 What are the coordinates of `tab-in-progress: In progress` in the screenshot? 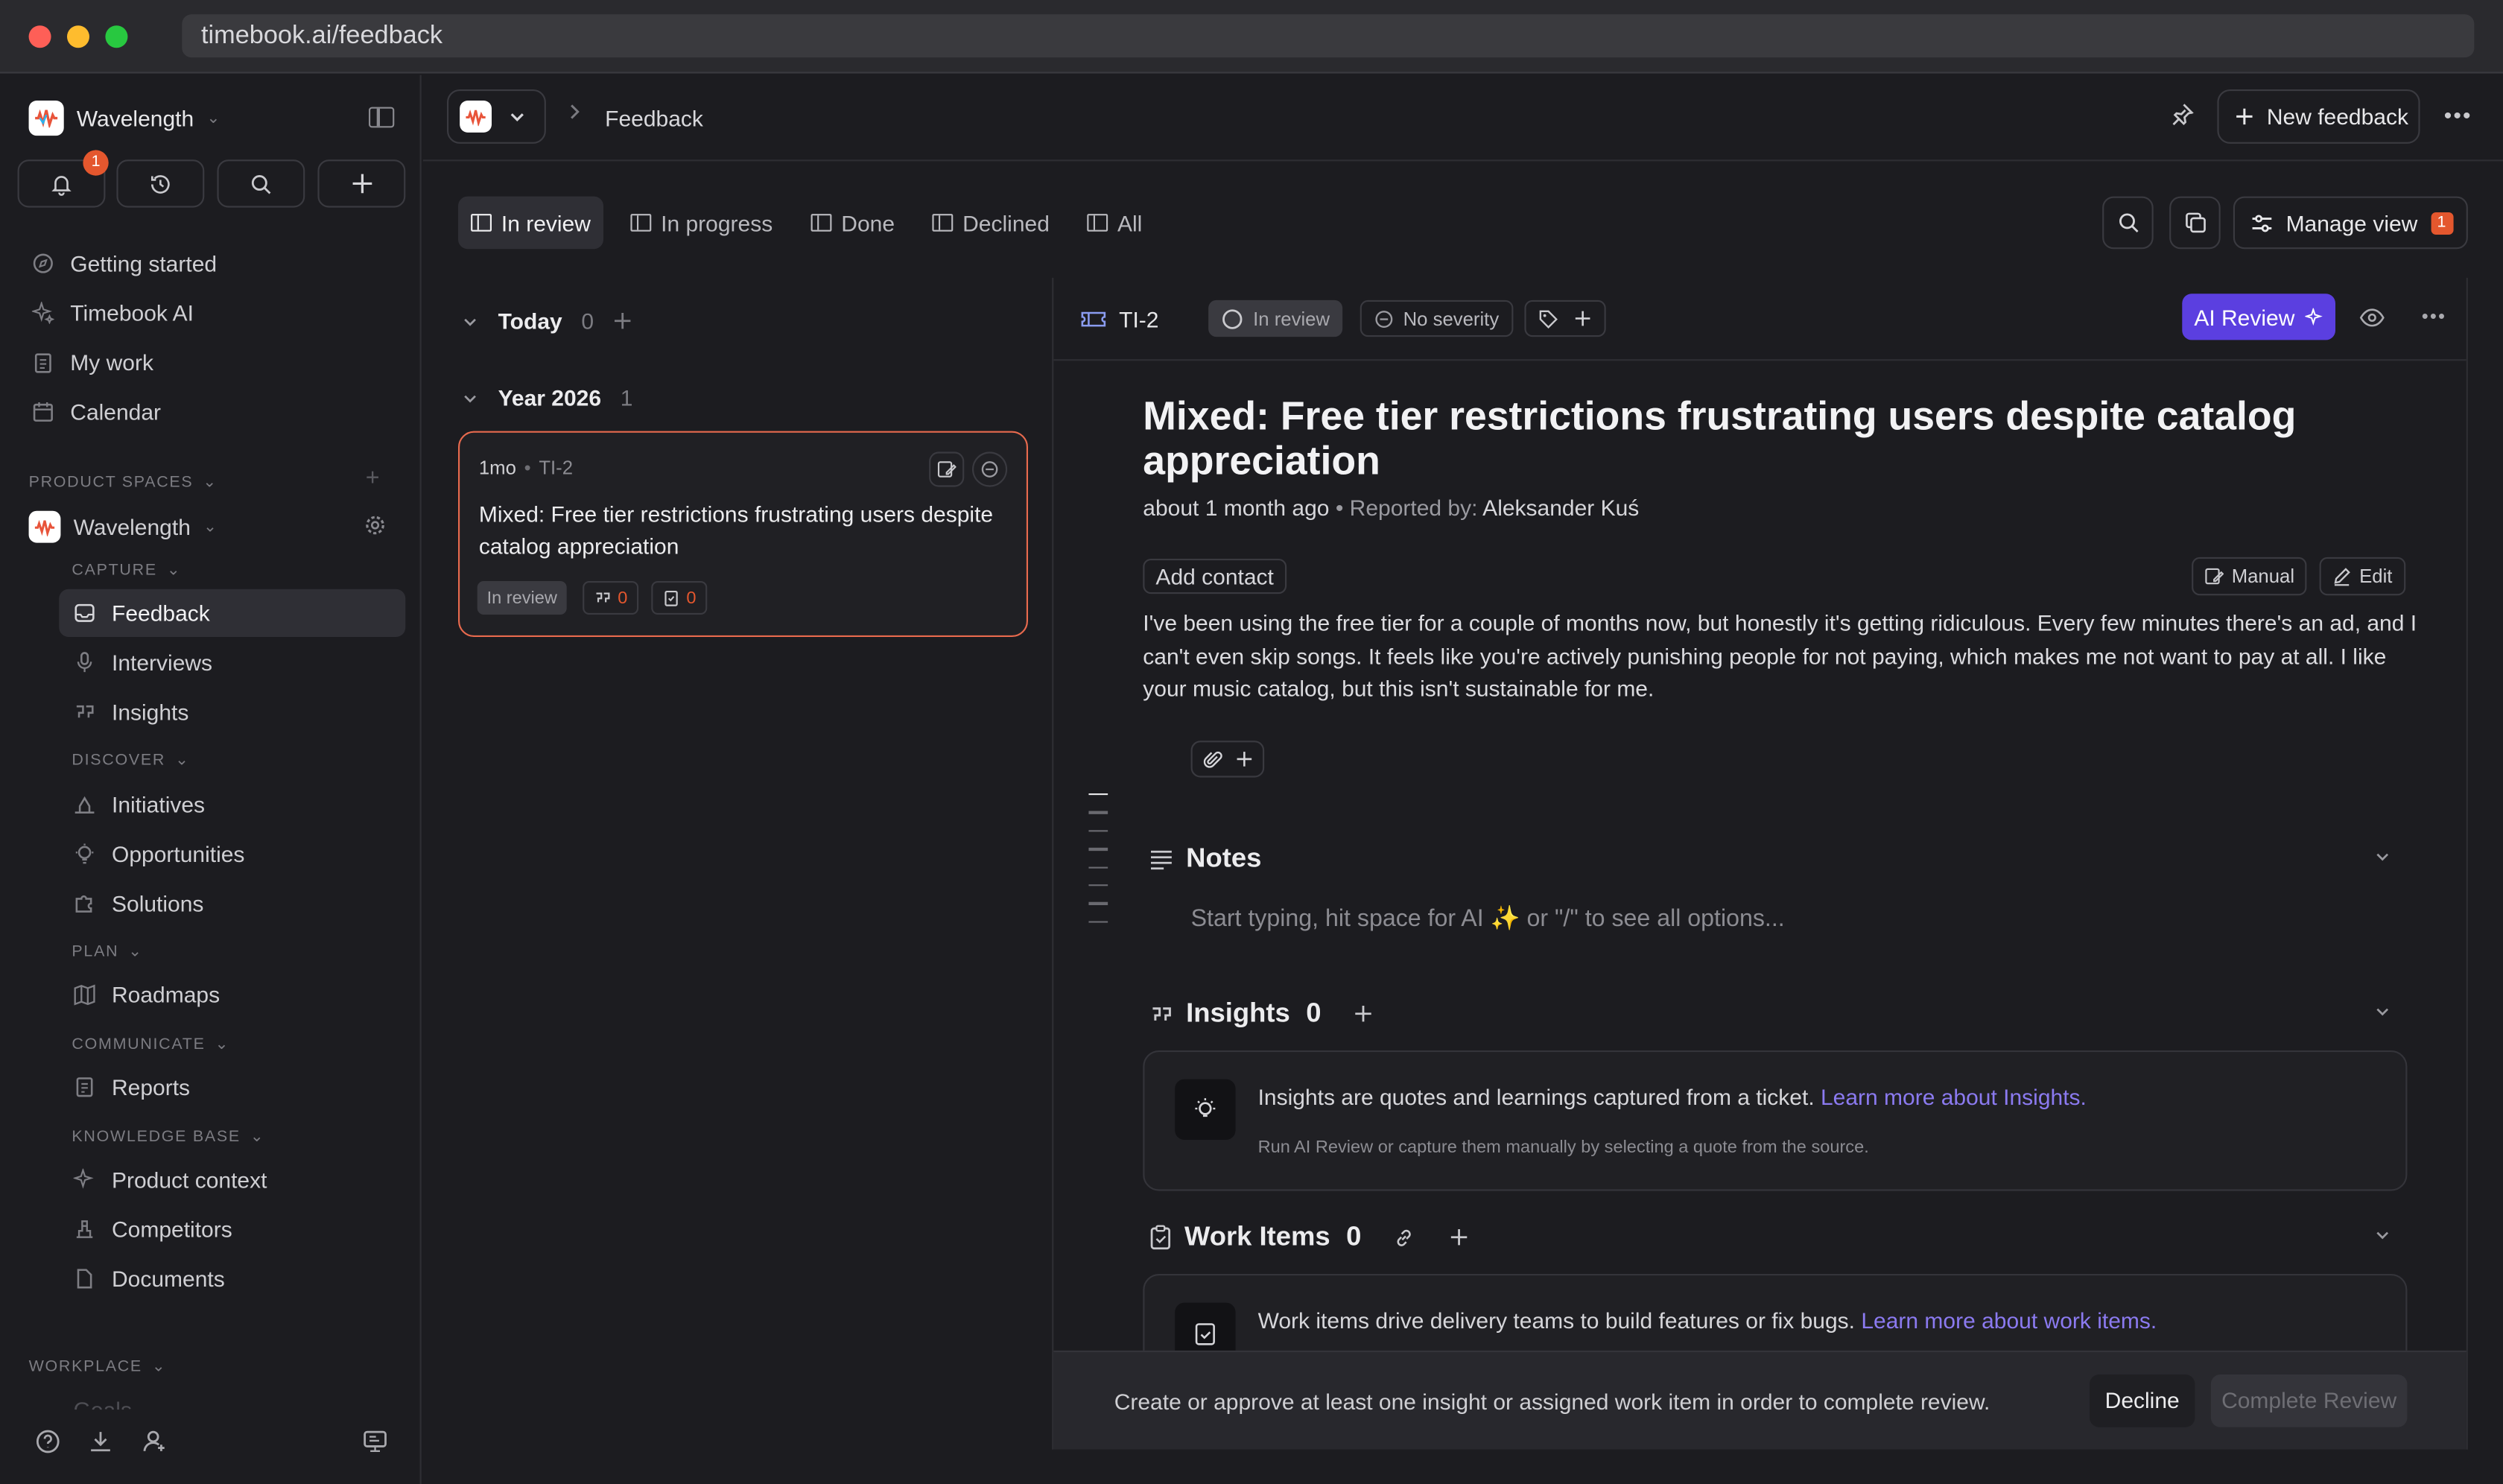 It's located at (702, 224).